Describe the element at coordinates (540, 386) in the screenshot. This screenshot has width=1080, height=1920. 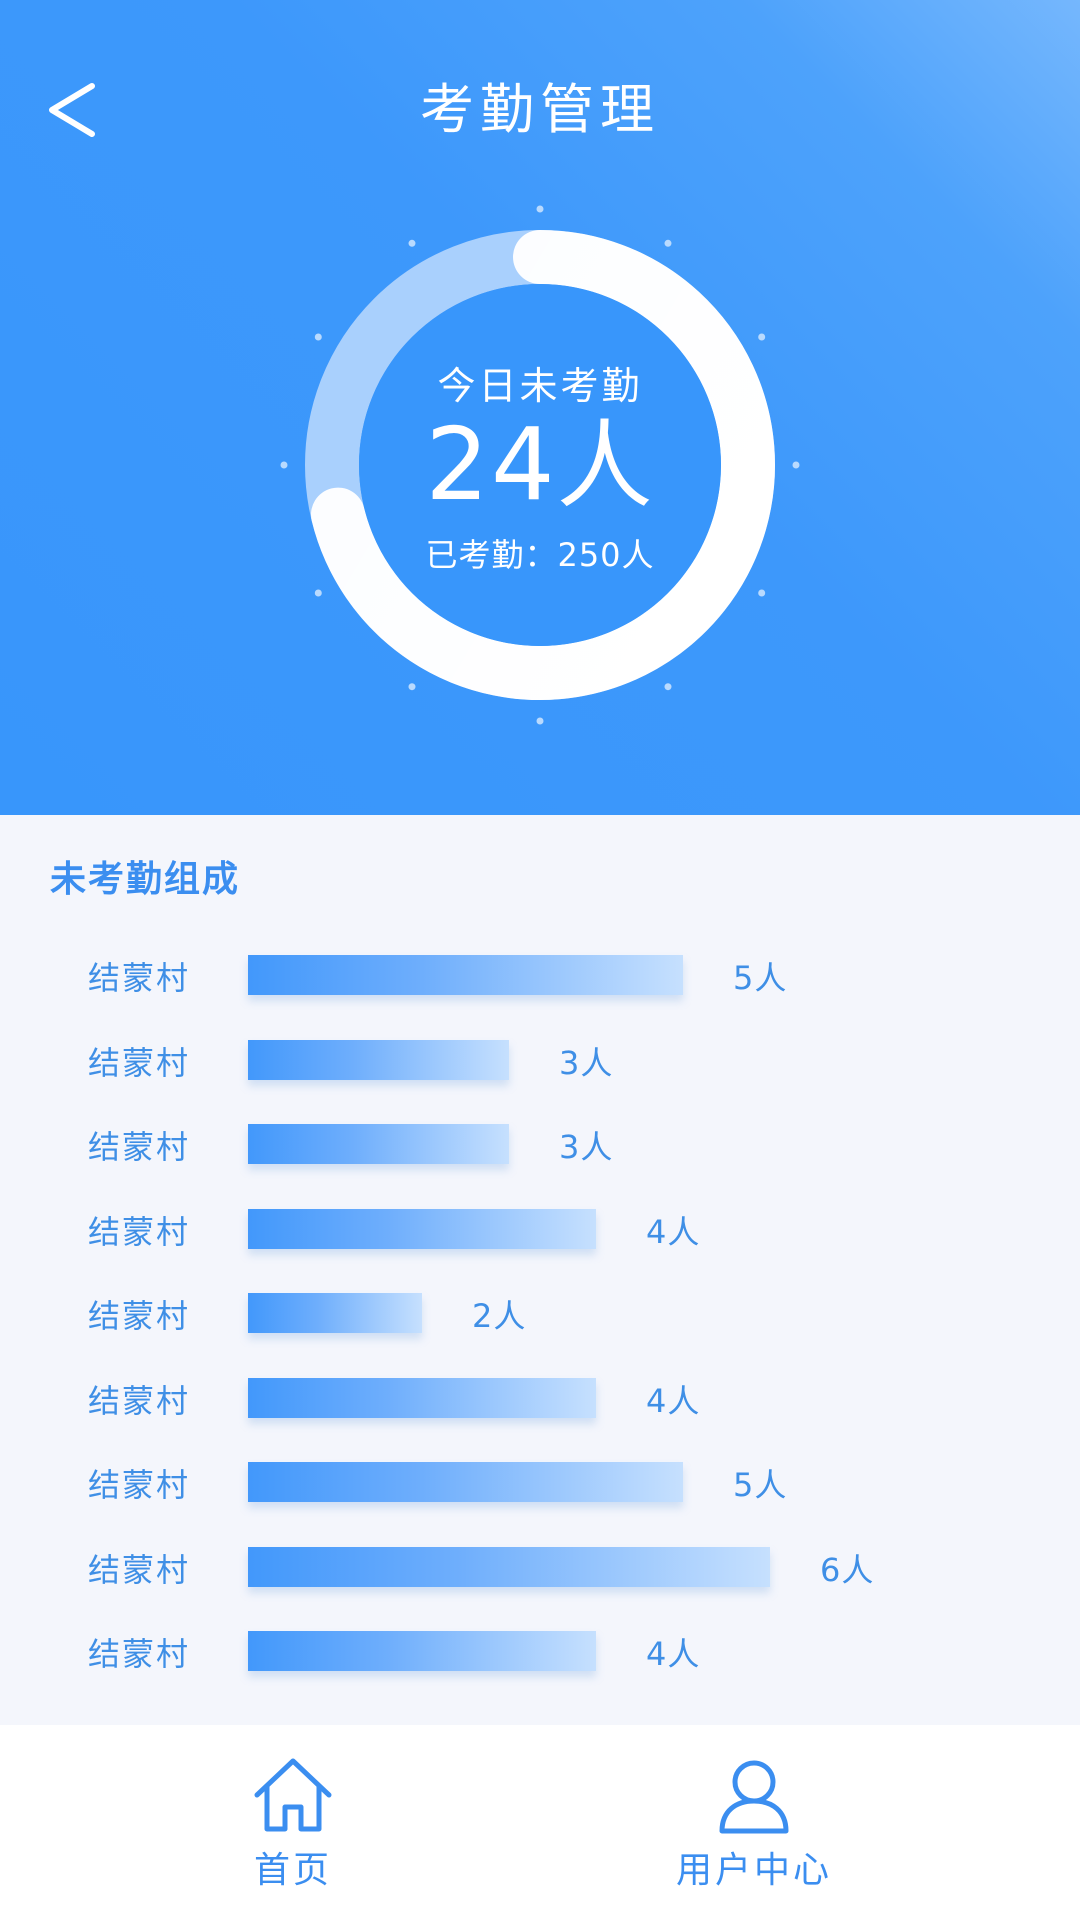
I see `absent-label: 今日未考勤` at that location.